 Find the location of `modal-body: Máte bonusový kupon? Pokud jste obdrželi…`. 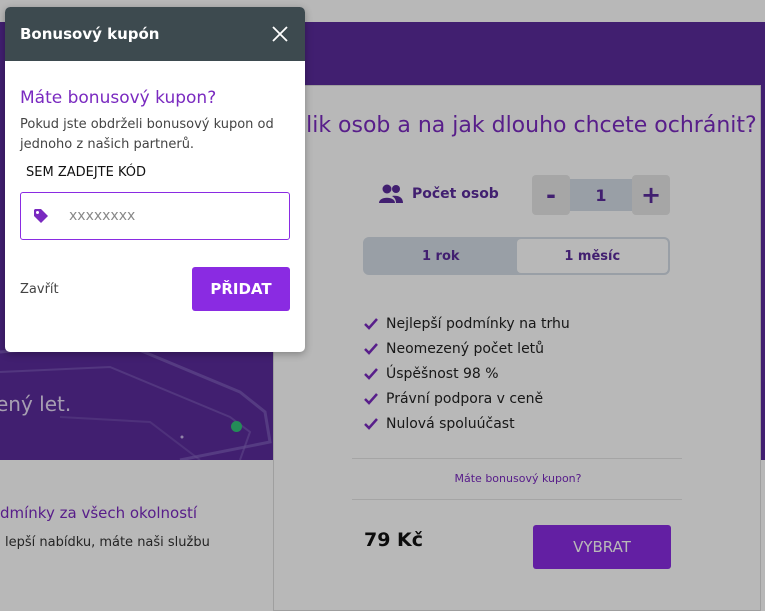

modal-body: Máte bonusový kupon? Pokud jste obdrželi… is located at coordinates (155, 150).